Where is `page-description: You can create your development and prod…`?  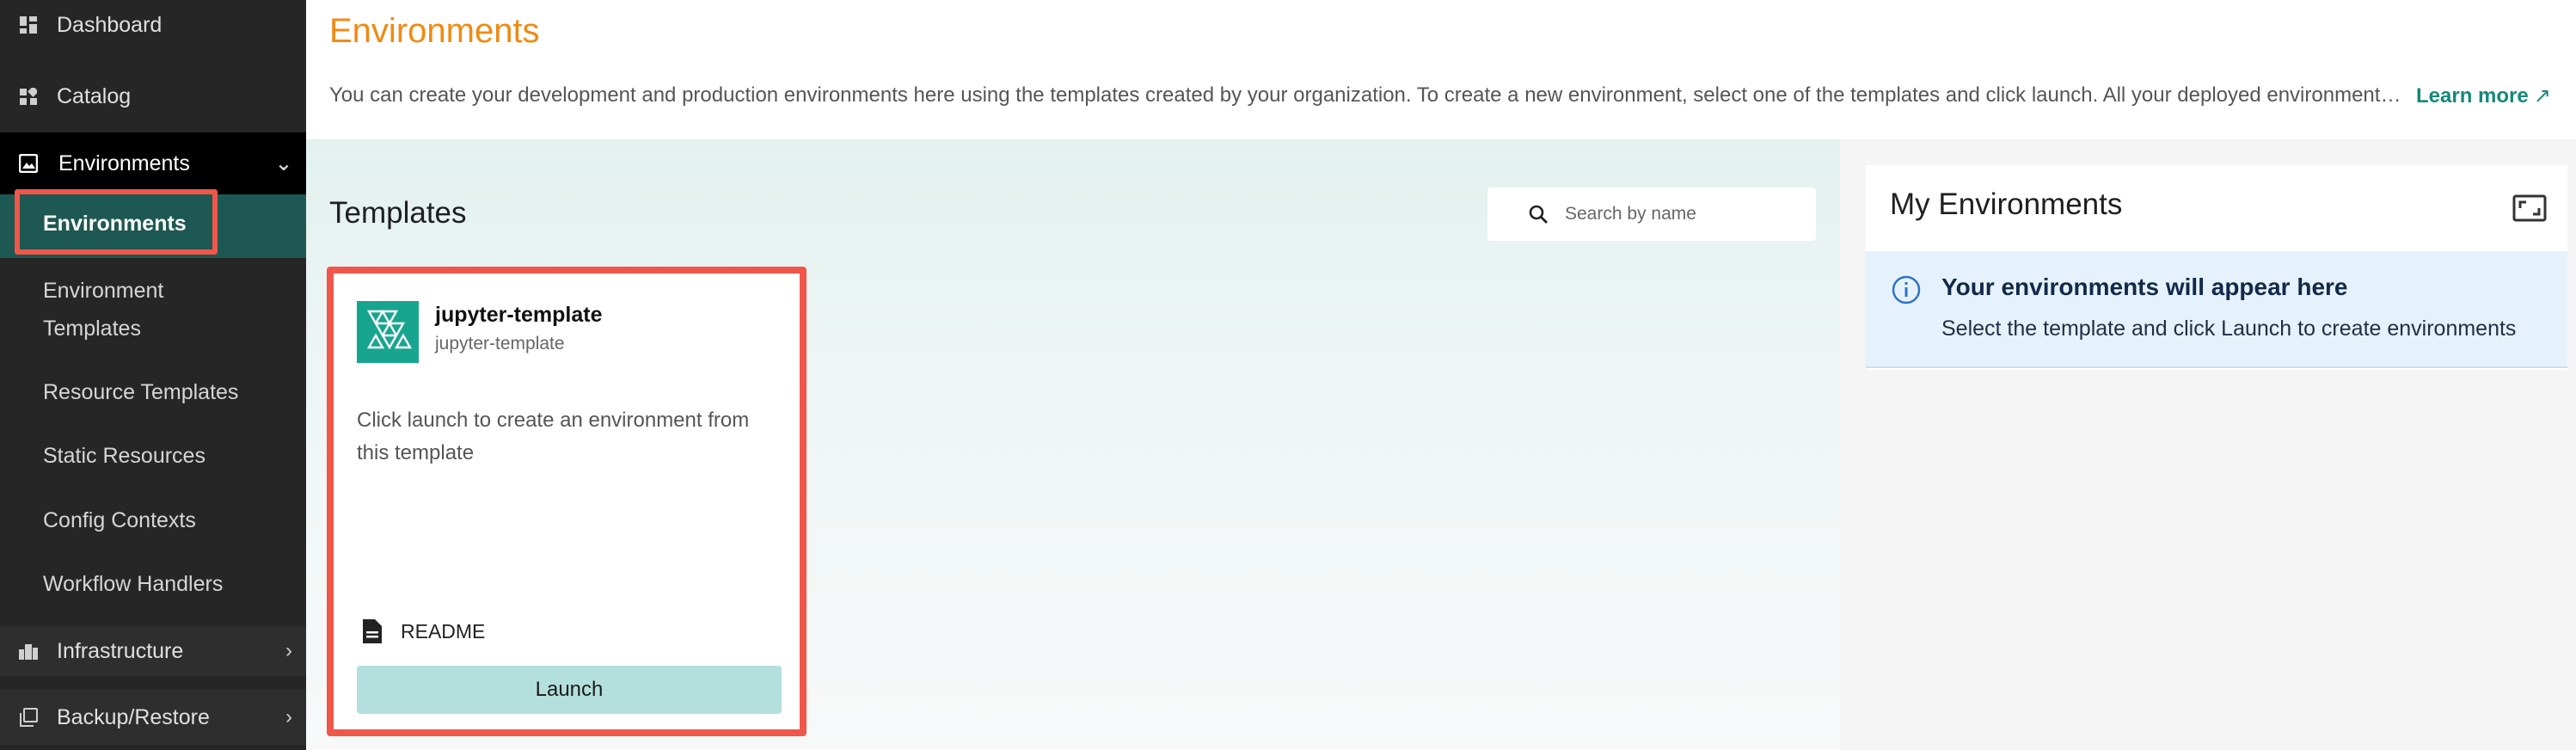
page-description: You can create your development and prod… is located at coordinates (1369, 95).